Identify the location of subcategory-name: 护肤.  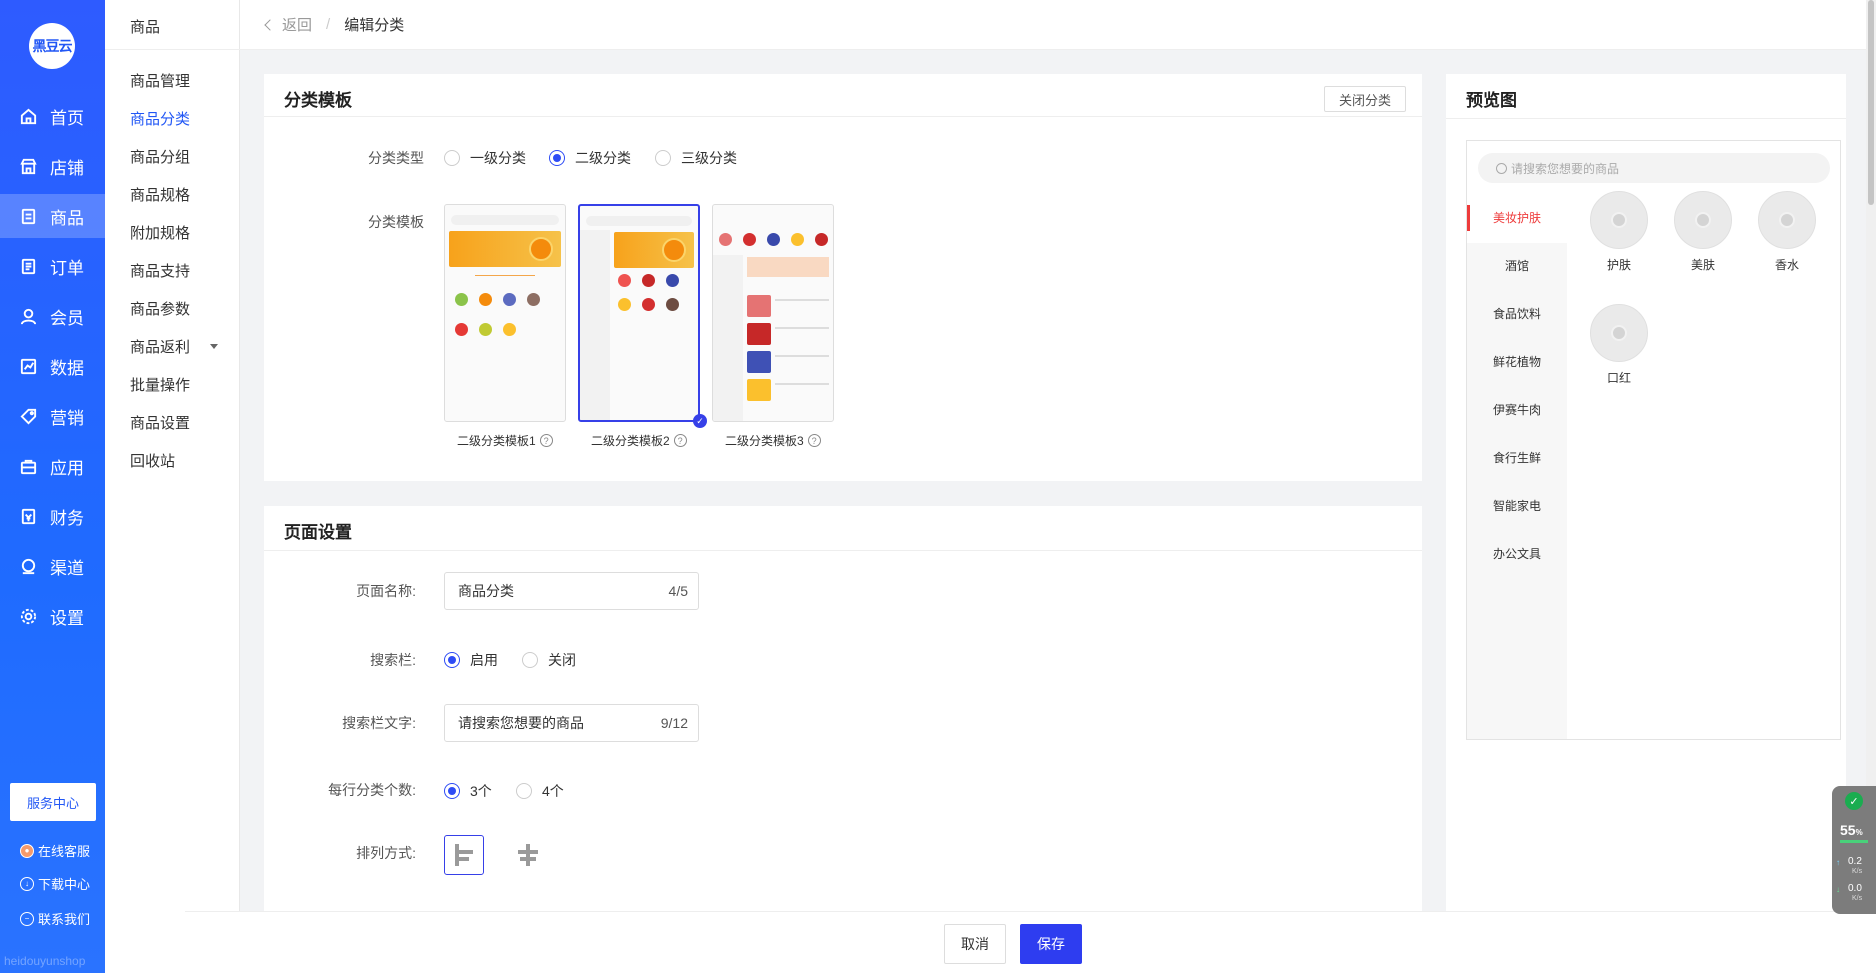
(1618, 265).